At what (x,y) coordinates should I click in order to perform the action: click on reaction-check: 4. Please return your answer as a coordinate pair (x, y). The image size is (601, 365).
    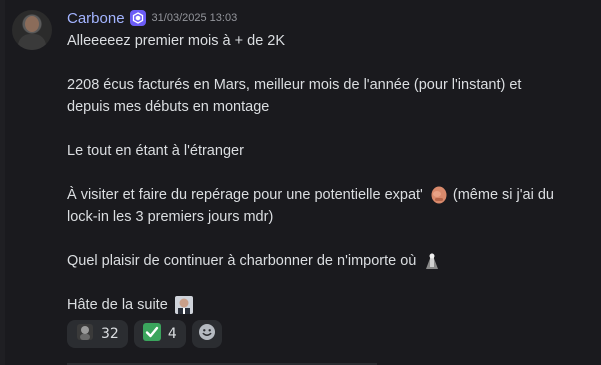
    Looking at the image, I should click on (159, 334).